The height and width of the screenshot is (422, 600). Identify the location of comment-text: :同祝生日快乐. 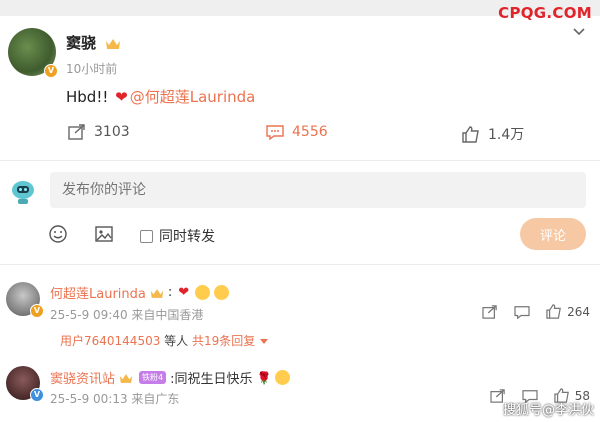
(211, 379).